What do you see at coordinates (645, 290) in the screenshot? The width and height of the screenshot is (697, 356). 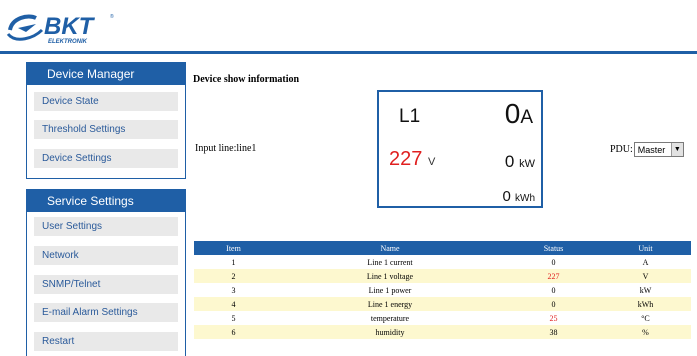 I see `cell-unit: kW` at bounding box center [645, 290].